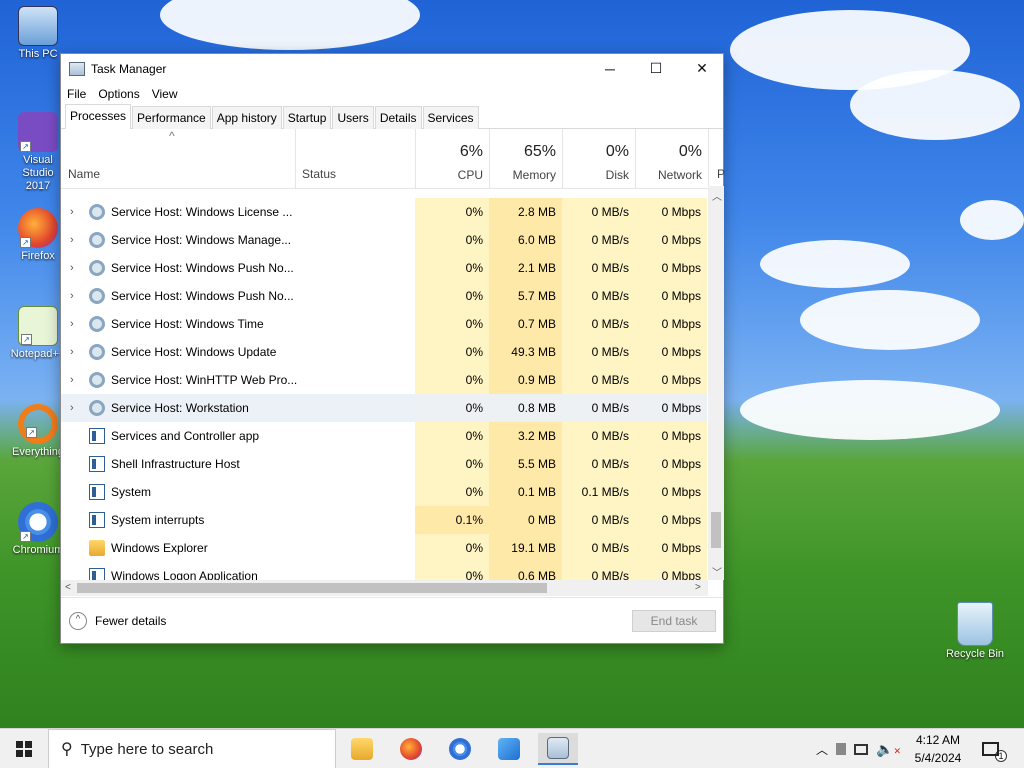  What do you see at coordinates (656, 68) in the screenshot?
I see `maximize-button: ☐` at bounding box center [656, 68].